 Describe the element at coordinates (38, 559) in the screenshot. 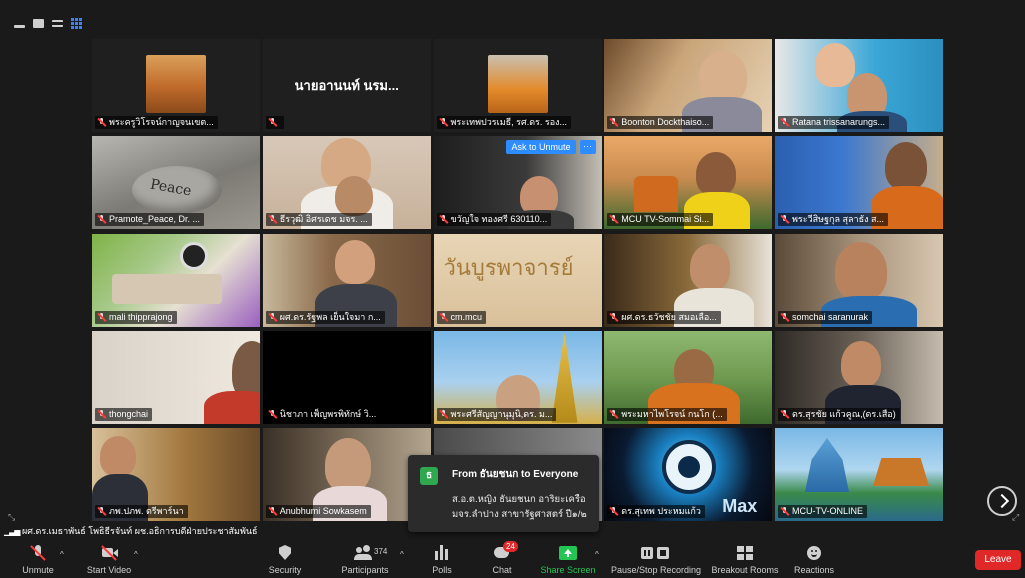

I see `unmute-button: Unmute` at that location.